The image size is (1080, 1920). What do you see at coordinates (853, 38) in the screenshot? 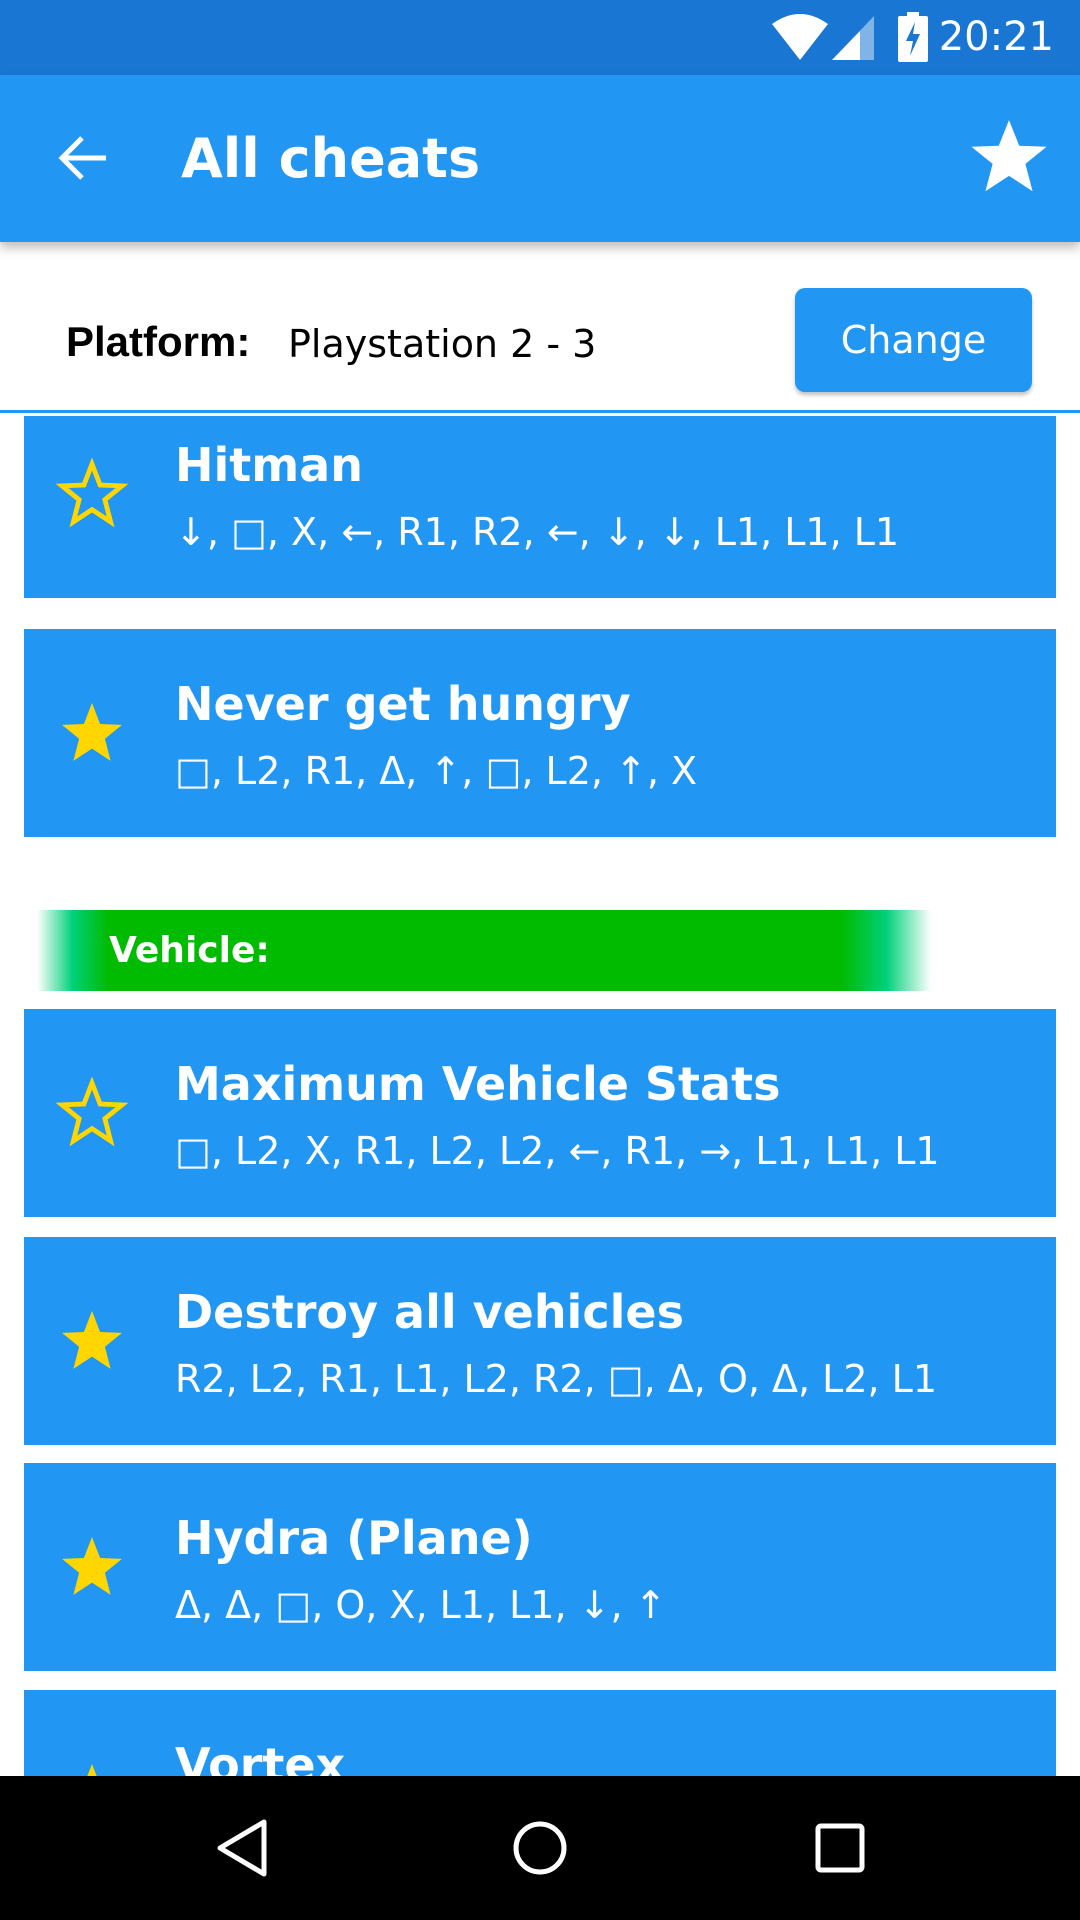
I see `signal-icon` at bounding box center [853, 38].